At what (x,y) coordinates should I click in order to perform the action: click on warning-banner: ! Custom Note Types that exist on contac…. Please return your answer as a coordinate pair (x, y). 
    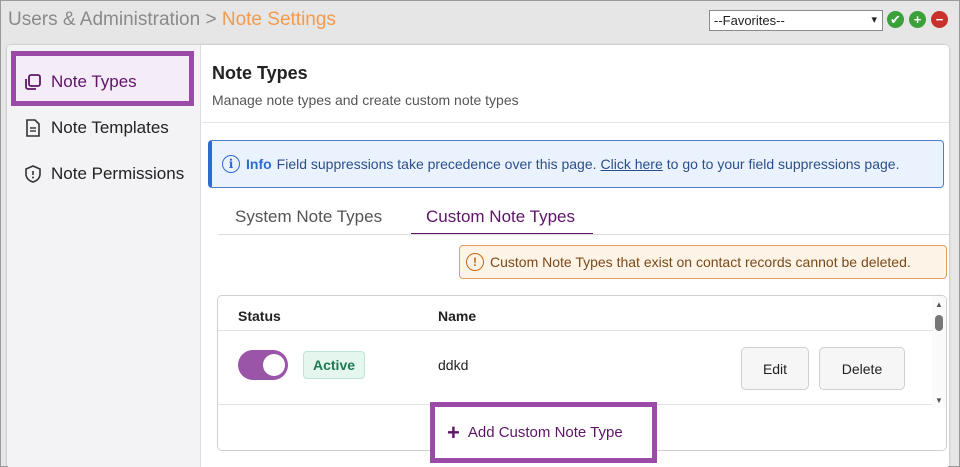
    Looking at the image, I should click on (703, 262).